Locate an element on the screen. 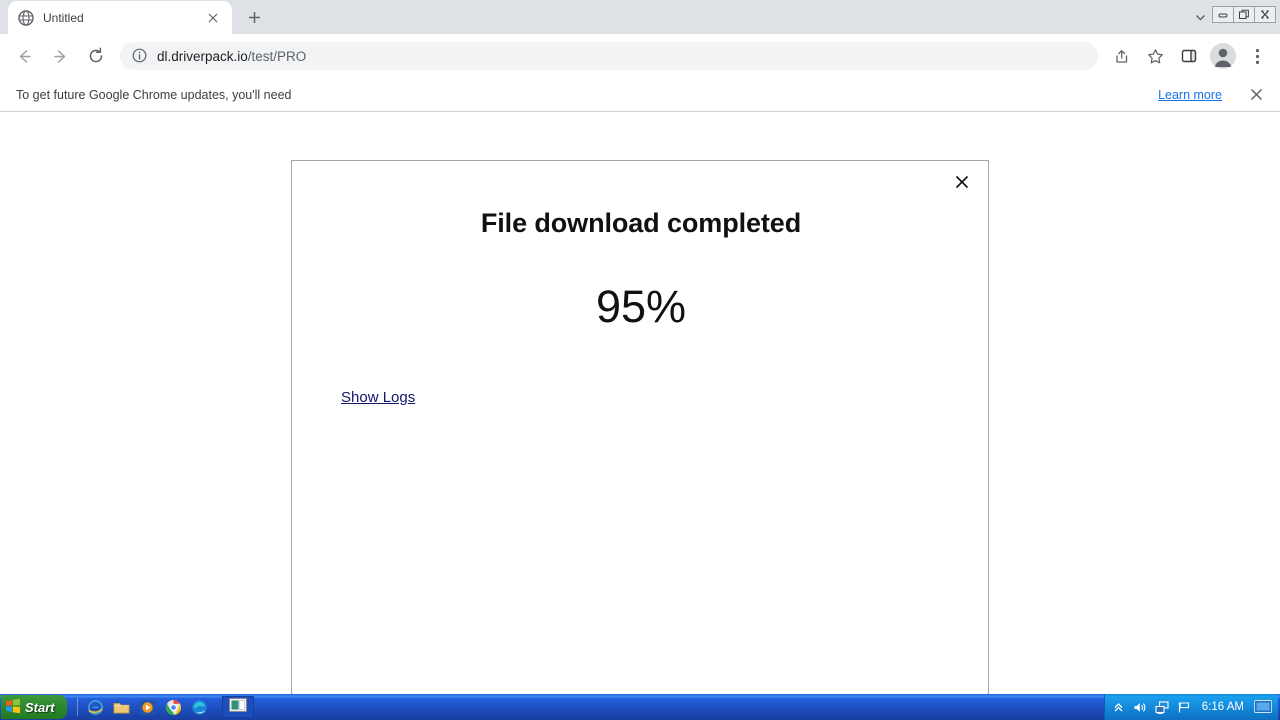  tabstrip-controls is located at coordinates (1233, 17).